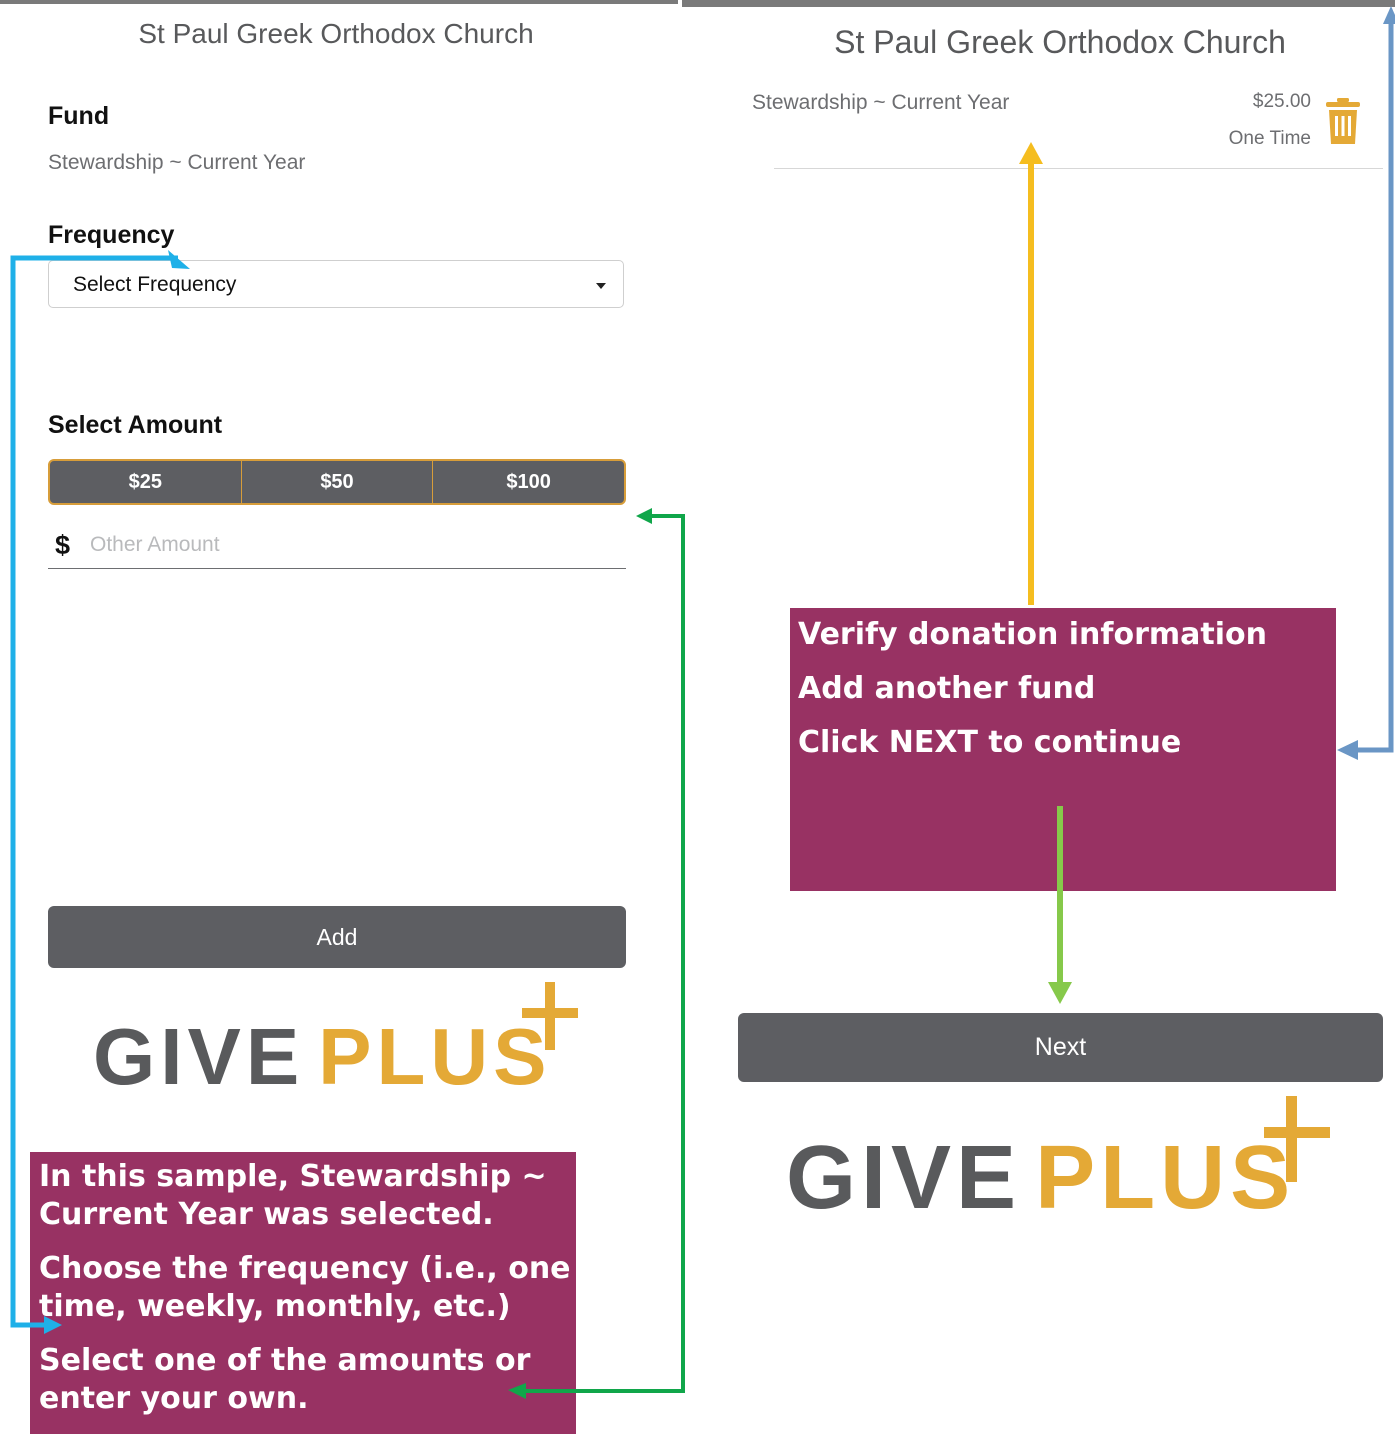  Describe the element at coordinates (1060, 993) in the screenshot. I see `lightgreen-arrowhead` at that location.